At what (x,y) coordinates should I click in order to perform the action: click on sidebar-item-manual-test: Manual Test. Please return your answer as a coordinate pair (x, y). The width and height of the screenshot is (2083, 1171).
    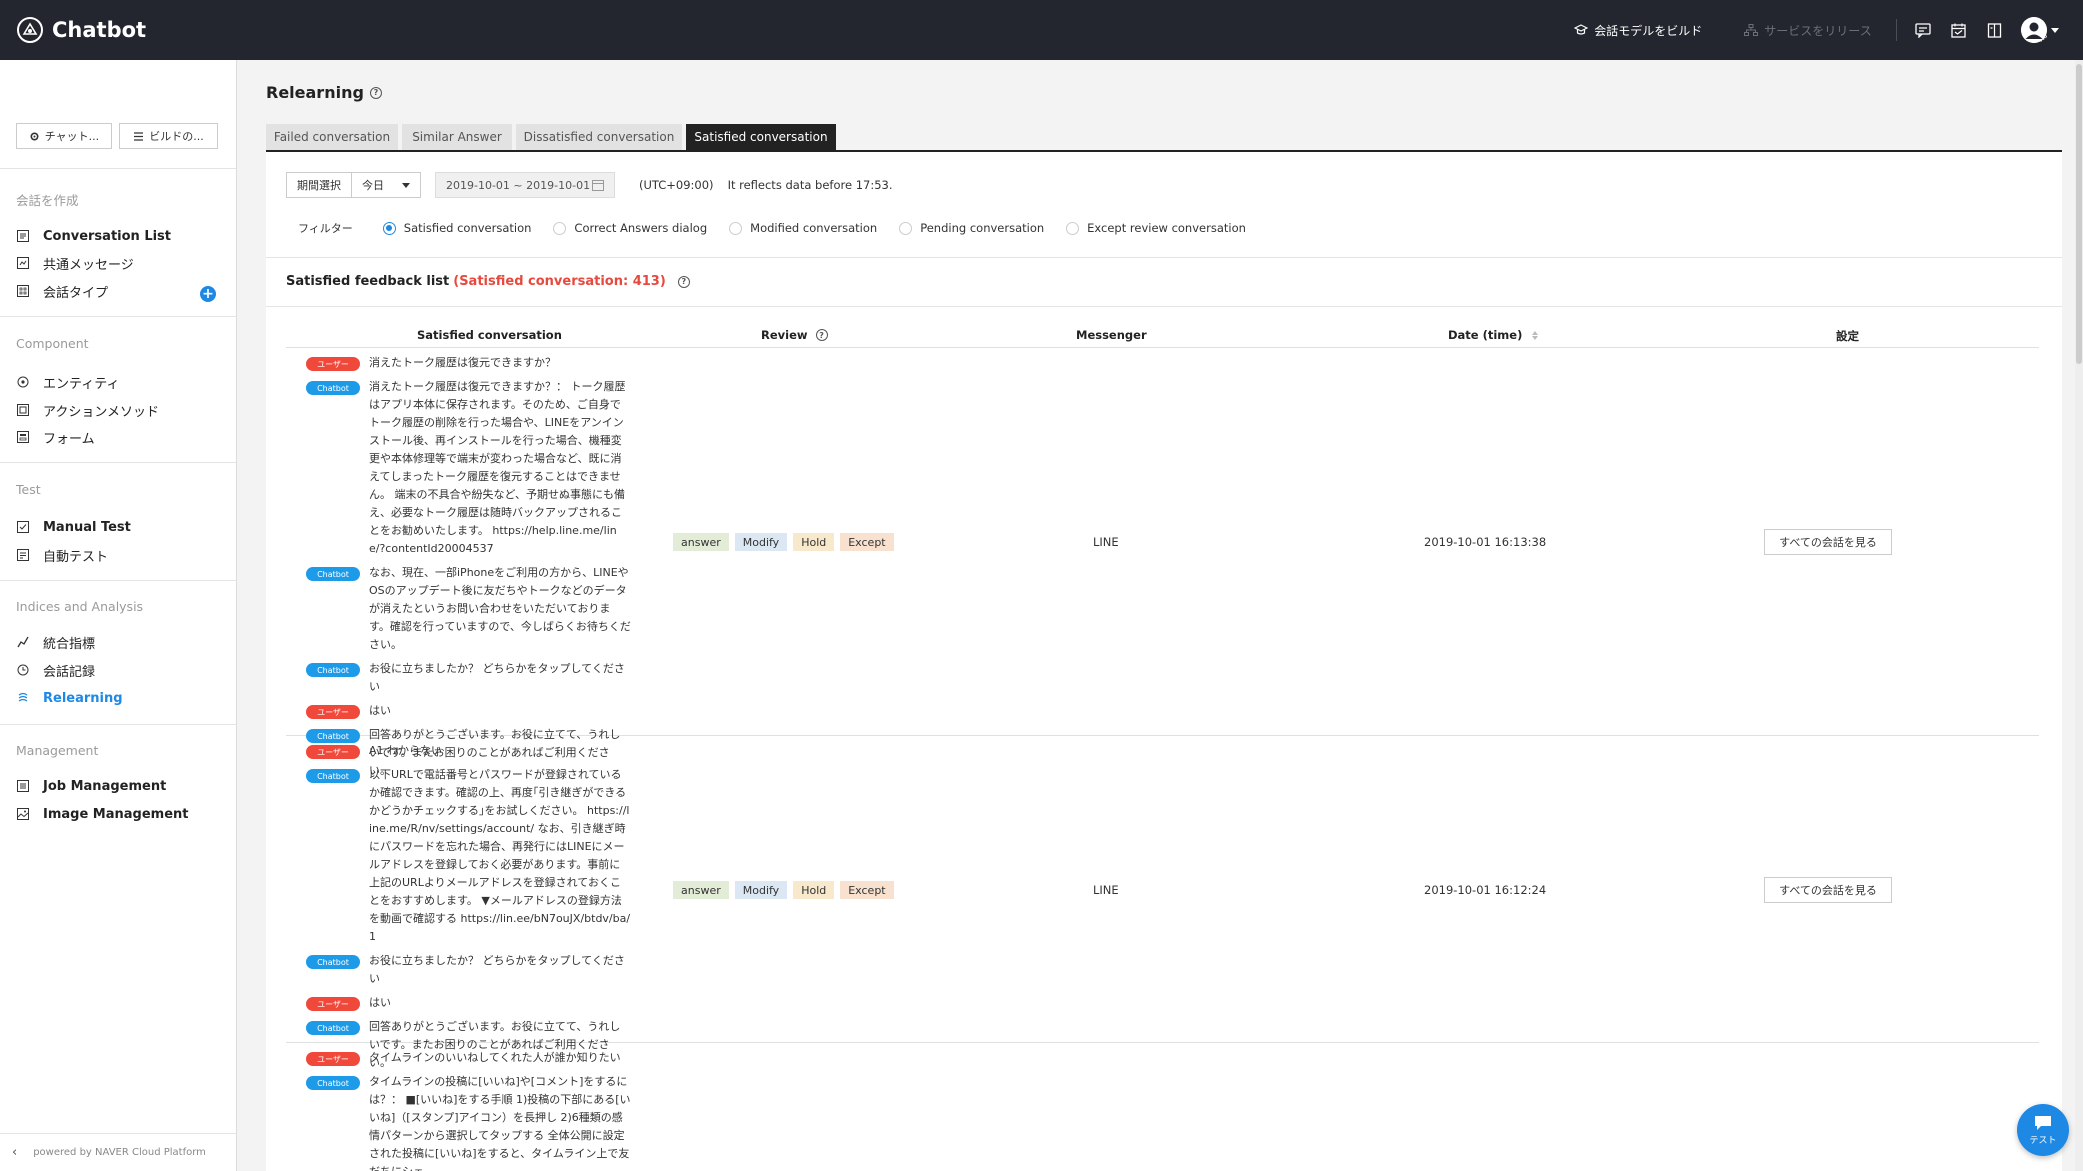
    Looking at the image, I should click on (73, 527).